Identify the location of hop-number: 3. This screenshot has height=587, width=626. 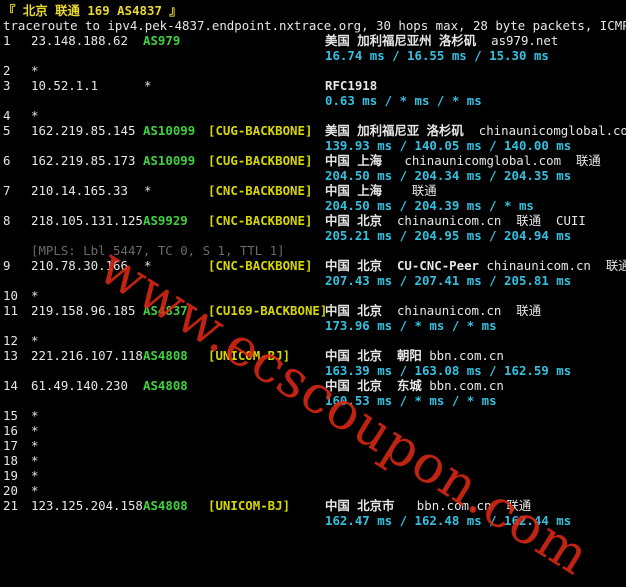
(7, 85).